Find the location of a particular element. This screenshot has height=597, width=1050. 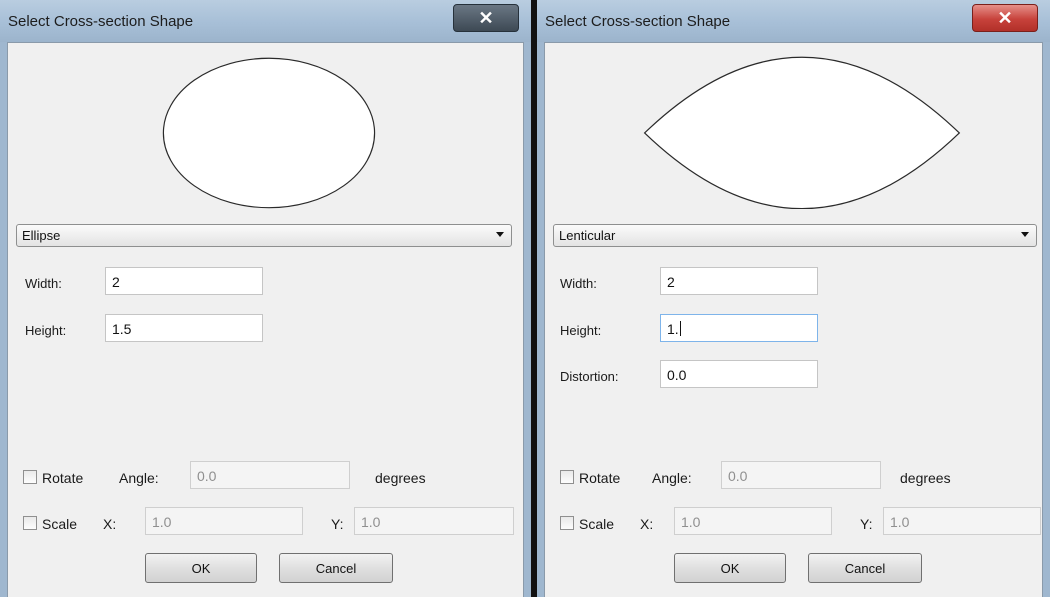

ellipse-shape is located at coordinates (269, 133).